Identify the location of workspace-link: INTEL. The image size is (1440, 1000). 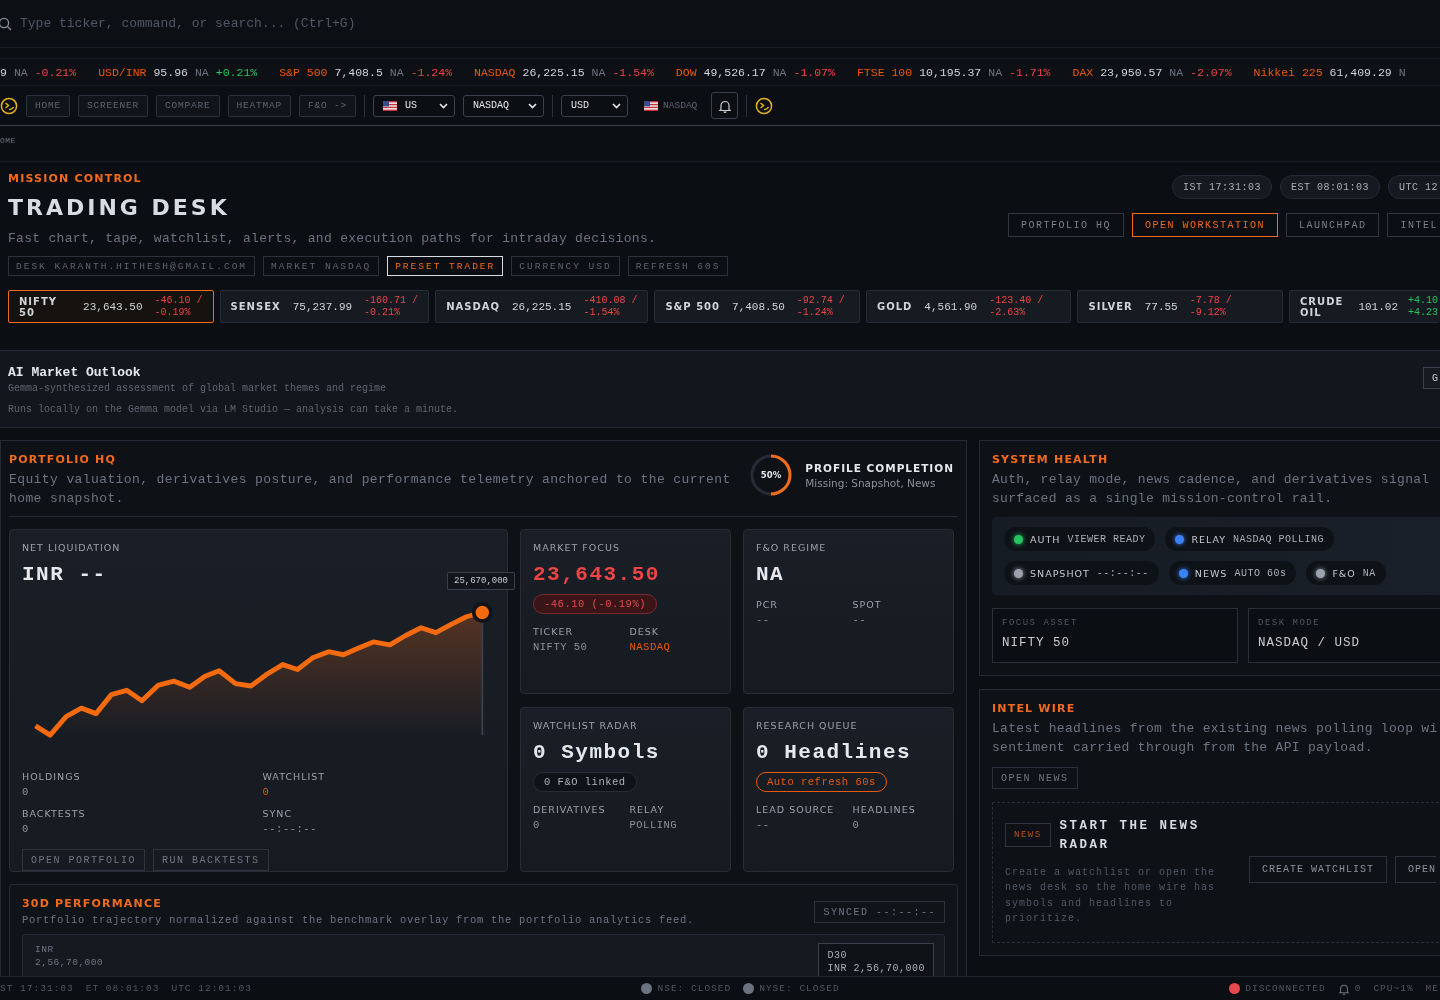
(1413, 225).